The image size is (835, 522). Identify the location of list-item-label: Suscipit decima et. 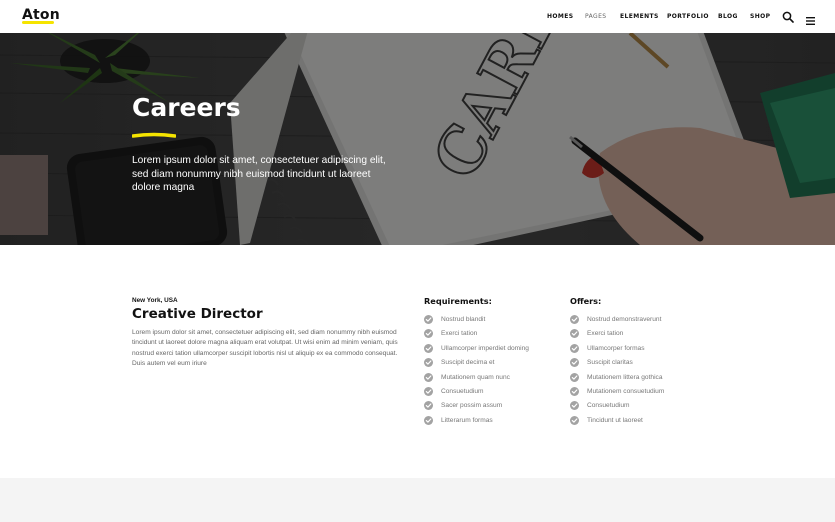
(468, 363).